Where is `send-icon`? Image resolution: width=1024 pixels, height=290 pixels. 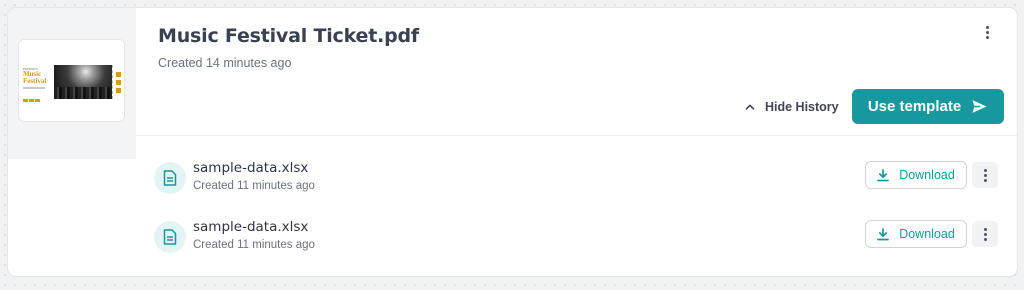
send-icon is located at coordinates (979, 106).